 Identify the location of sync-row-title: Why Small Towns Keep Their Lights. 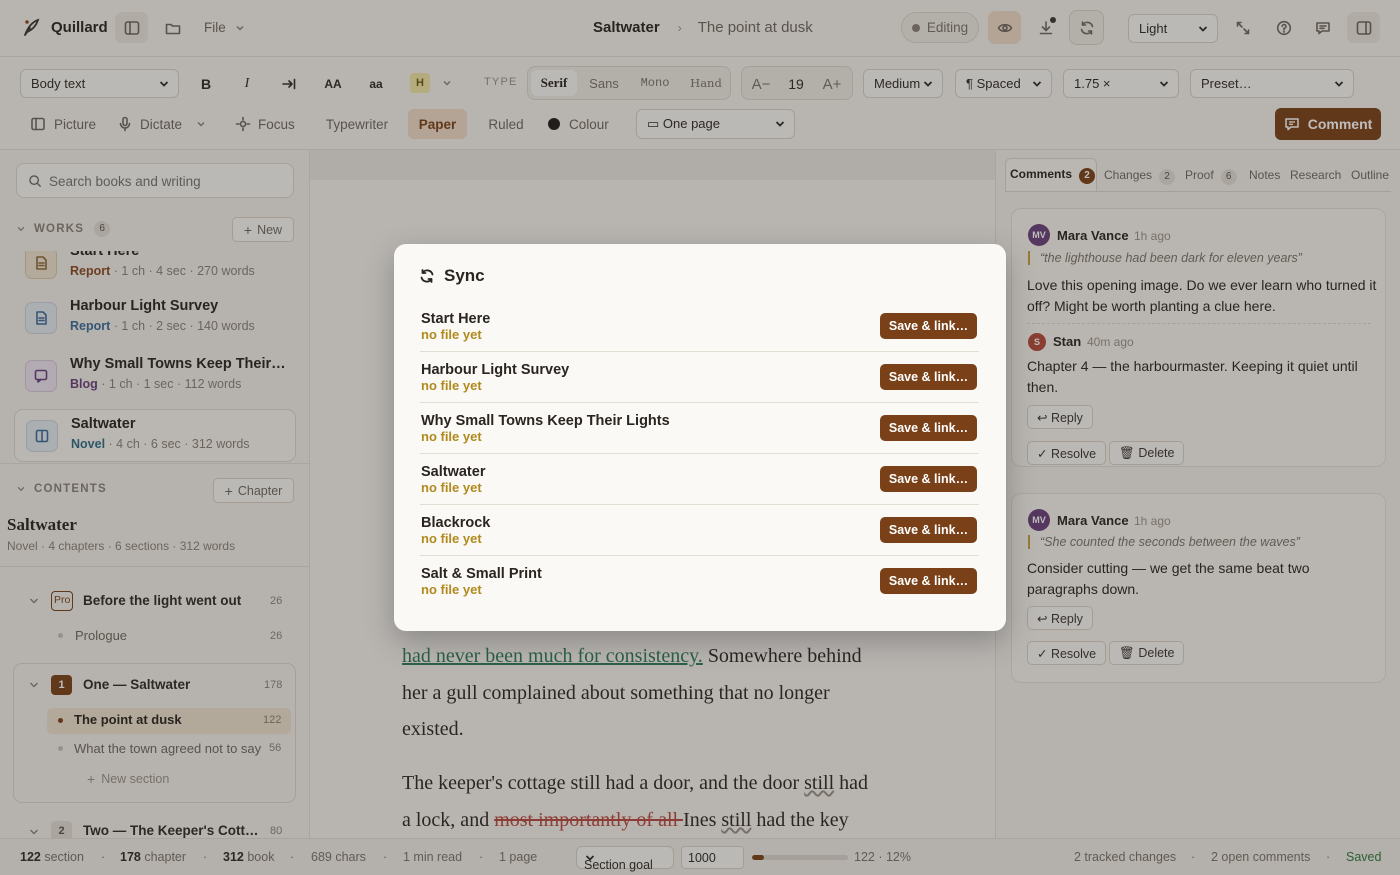
(545, 421).